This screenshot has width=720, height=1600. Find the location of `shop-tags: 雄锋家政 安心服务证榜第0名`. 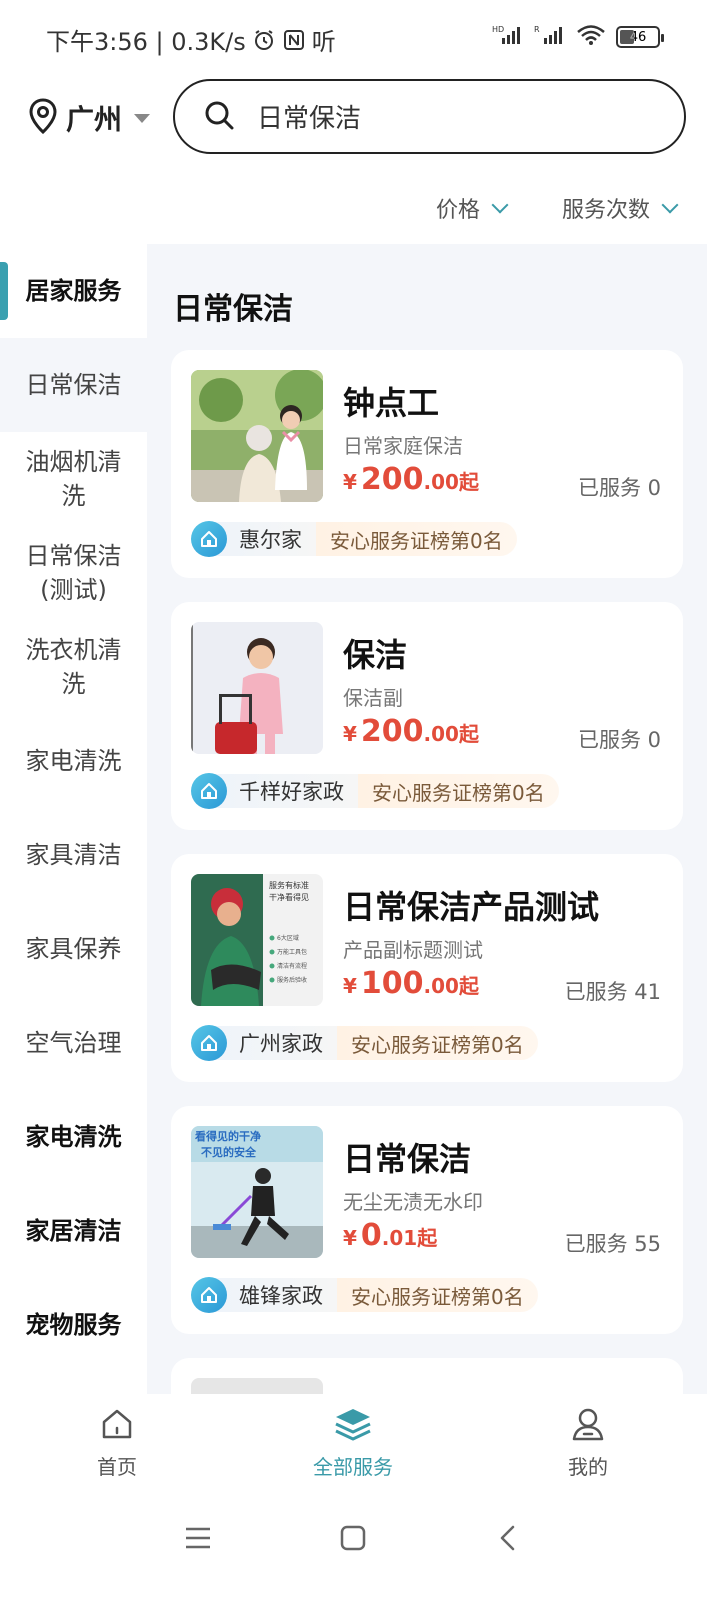

shop-tags: 雄锋家政 安心服务证榜第0名 is located at coordinates (364, 1295).